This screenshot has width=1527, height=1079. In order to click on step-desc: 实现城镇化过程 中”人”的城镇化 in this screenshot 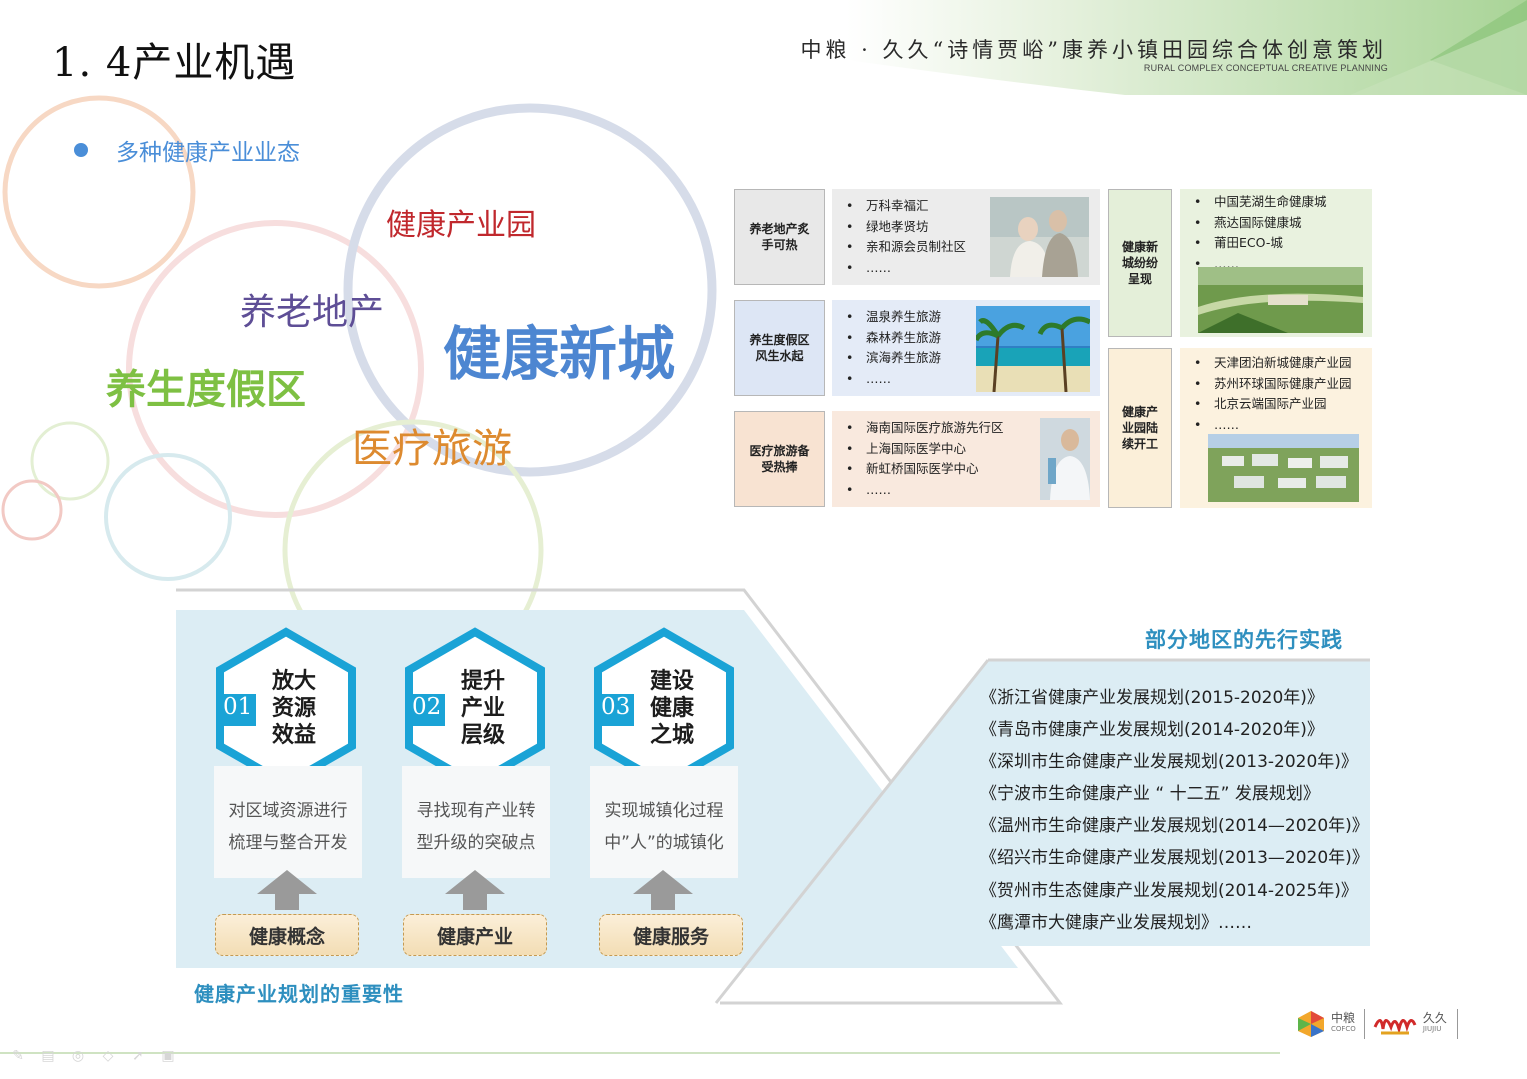, I will do `click(664, 827)`.